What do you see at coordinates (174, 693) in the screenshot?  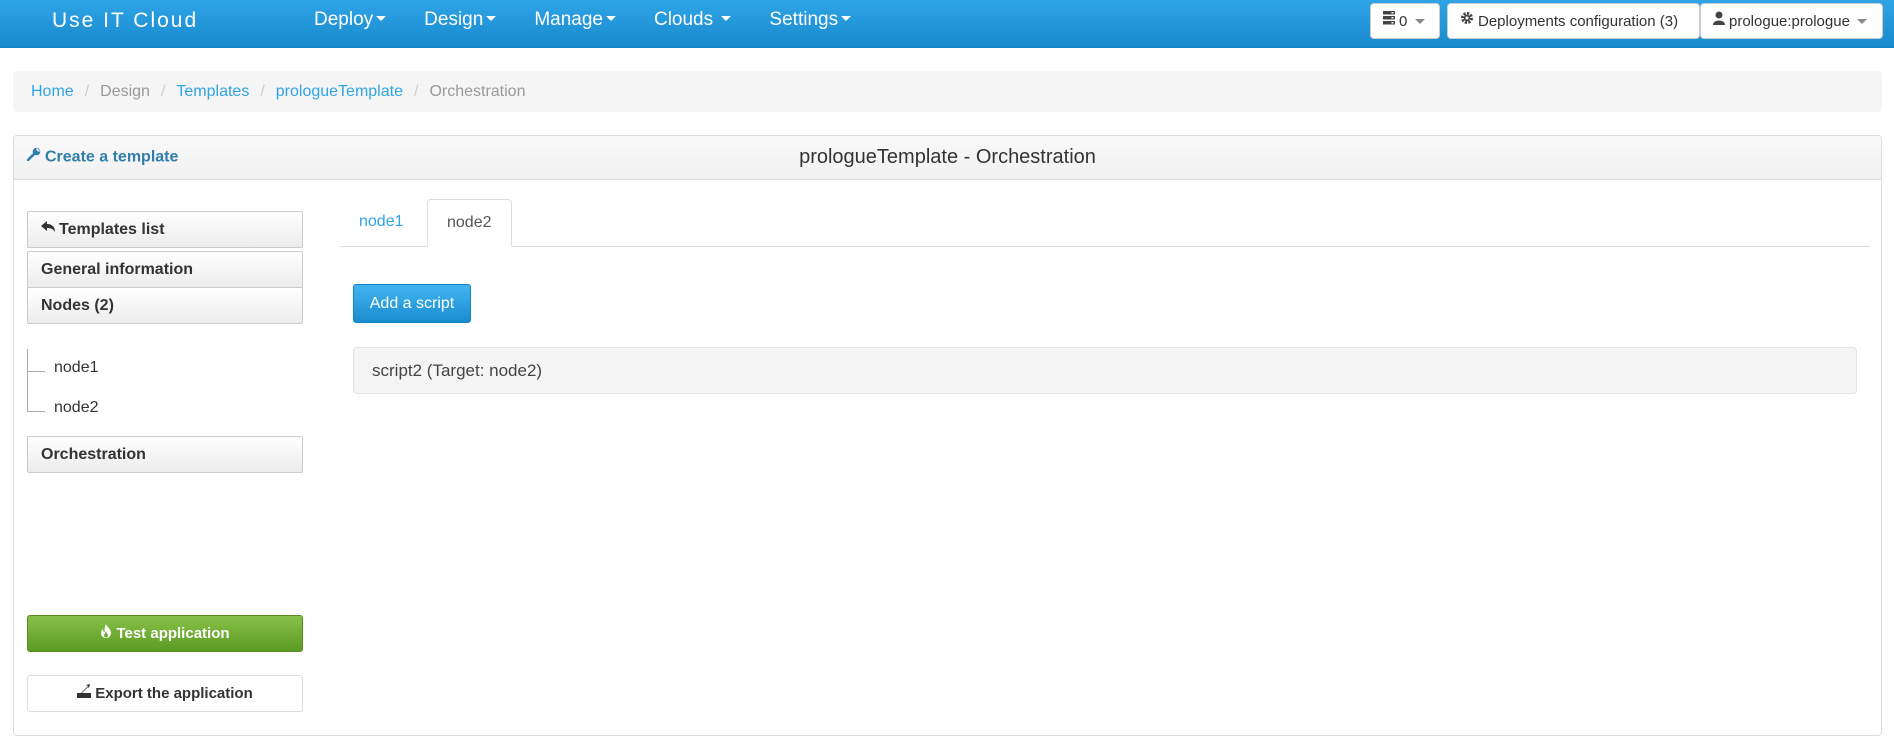 I see `export-application-label: Export the application` at bounding box center [174, 693].